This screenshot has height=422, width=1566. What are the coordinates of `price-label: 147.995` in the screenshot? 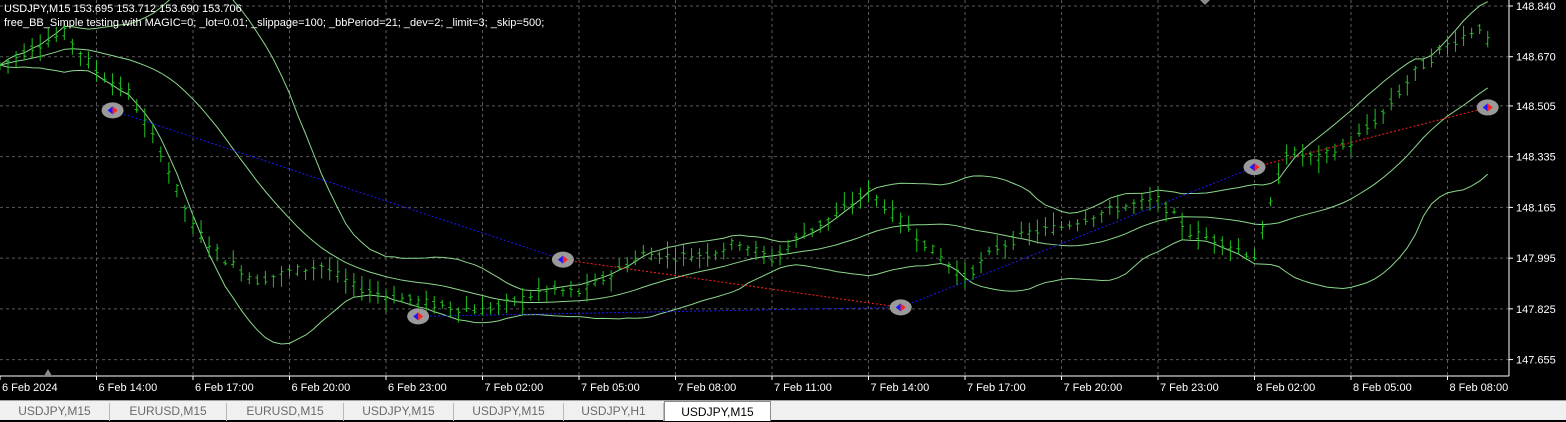 It's located at (1536, 259).